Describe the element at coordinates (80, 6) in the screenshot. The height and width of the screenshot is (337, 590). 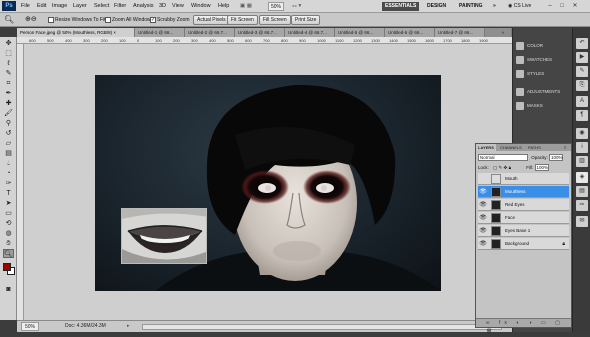
I see `menu-layer: Layer` at that location.